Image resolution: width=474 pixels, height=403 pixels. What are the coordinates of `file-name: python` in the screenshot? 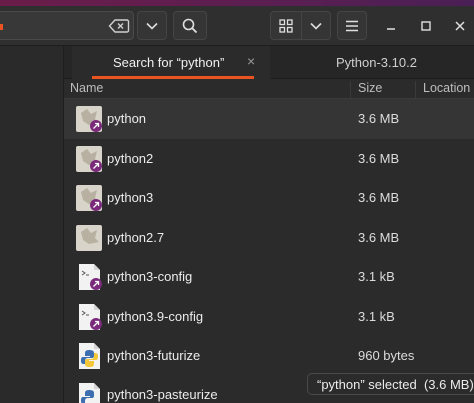 It's located at (127, 118).